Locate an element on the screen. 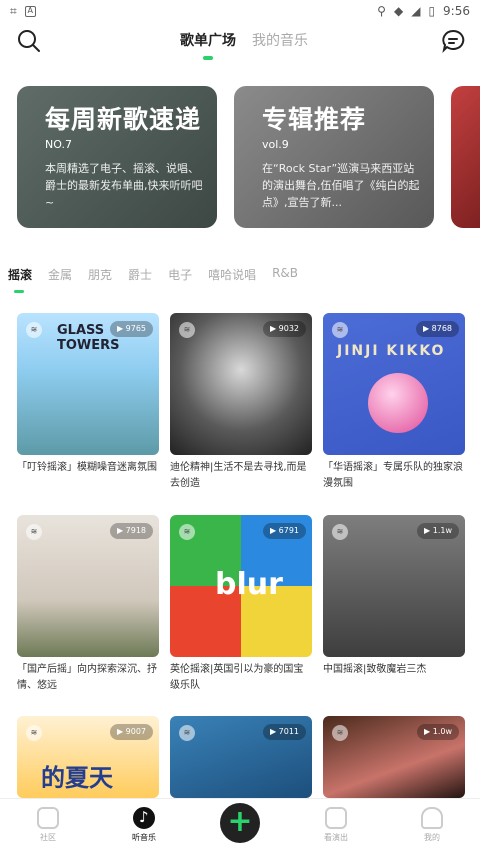  play-count: ▶ 8768 is located at coordinates (437, 329).